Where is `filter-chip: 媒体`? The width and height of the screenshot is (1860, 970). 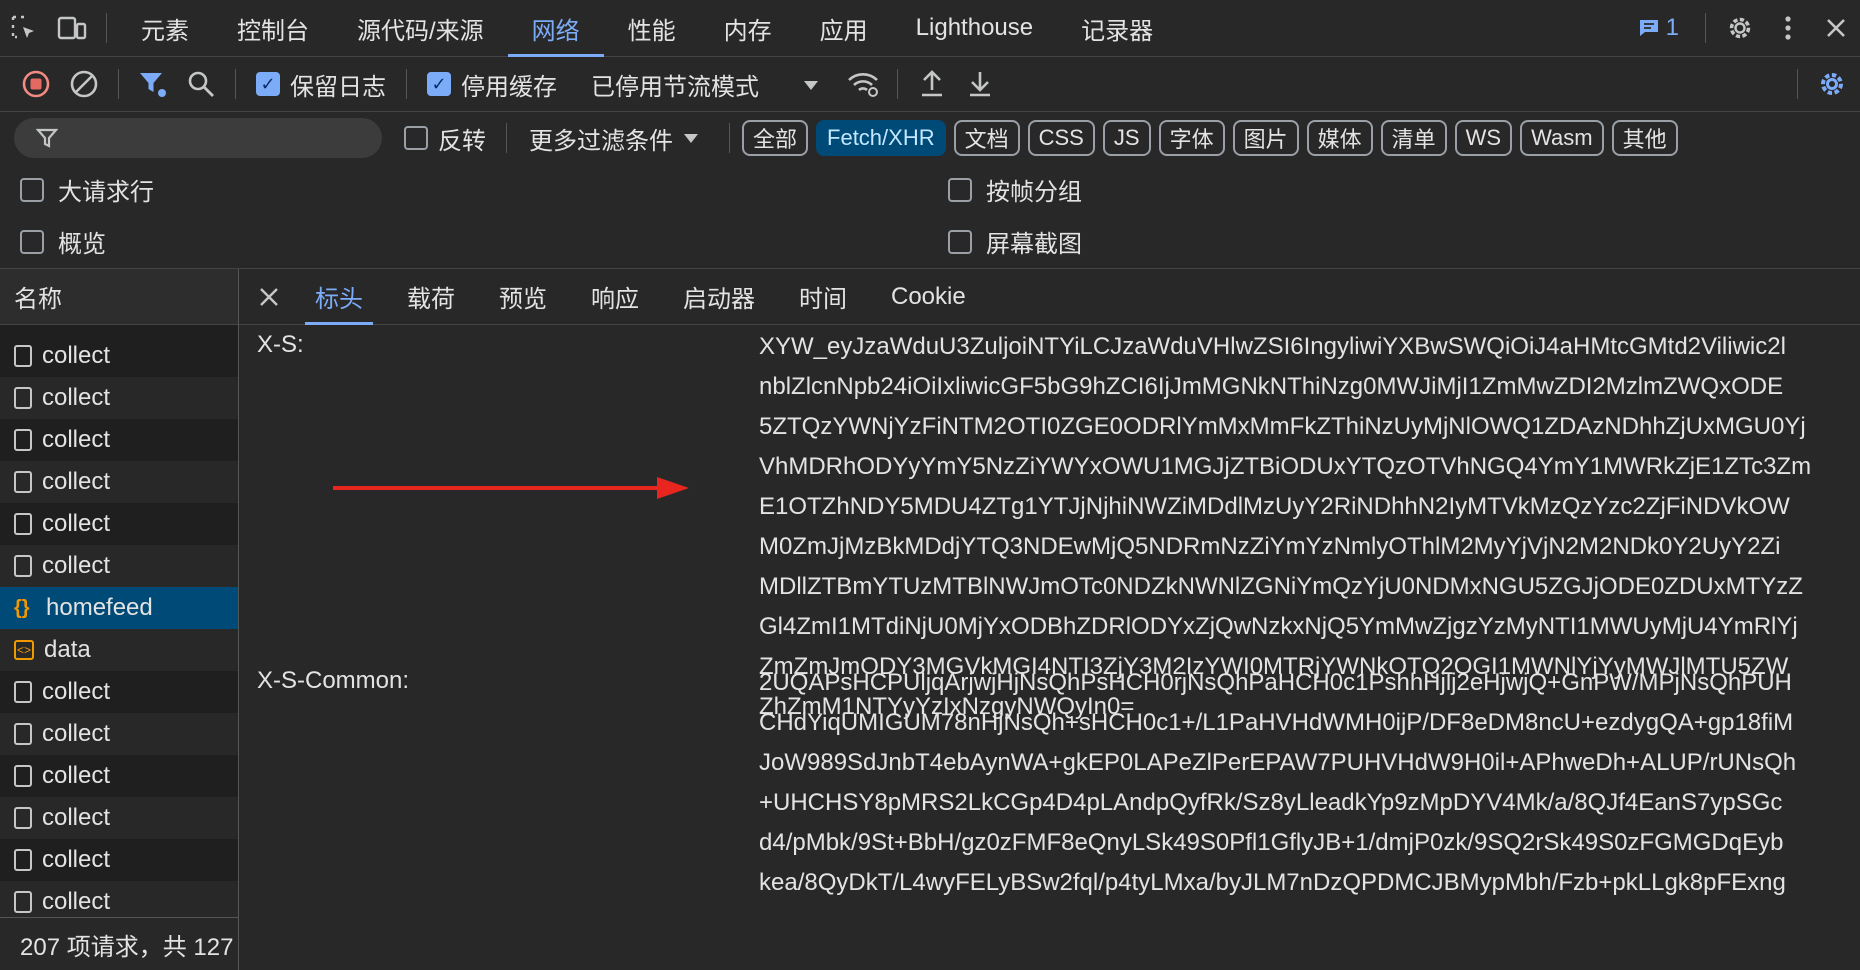 filter-chip: 媒体 is located at coordinates (1339, 138).